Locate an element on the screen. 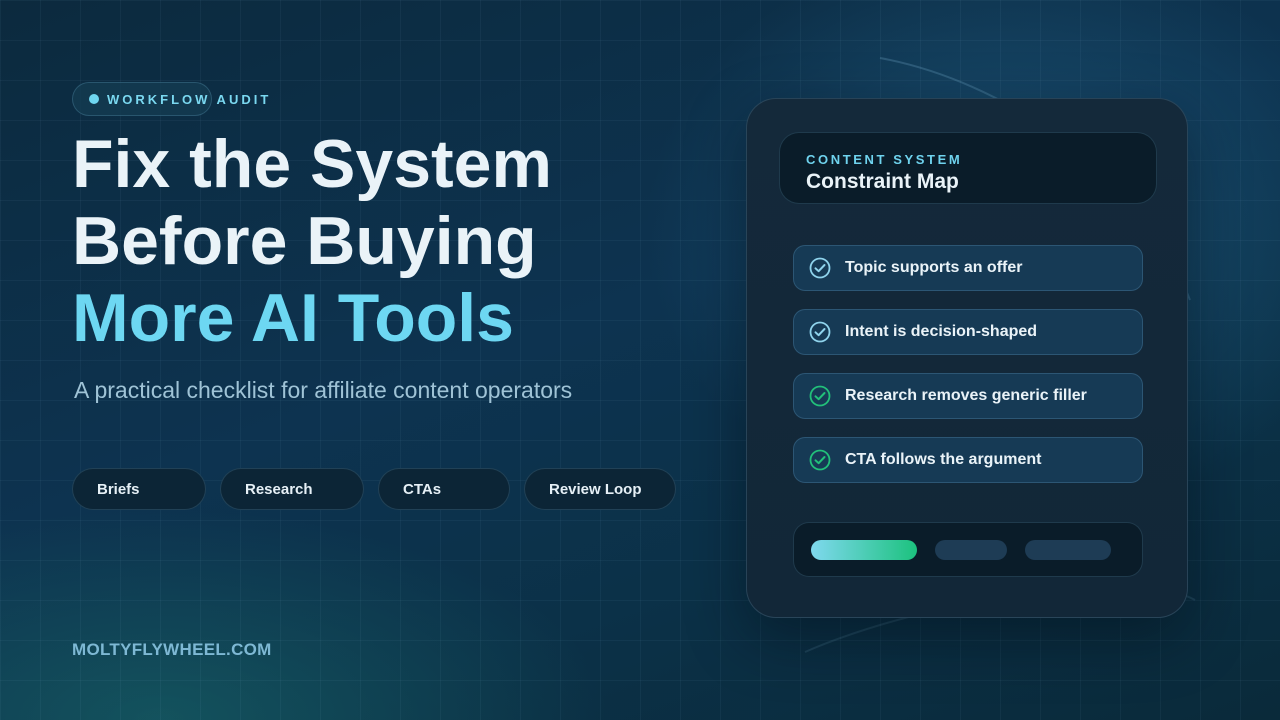 The height and width of the screenshot is (720, 1280). tag-ctas: CTAs is located at coordinates (444, 489).